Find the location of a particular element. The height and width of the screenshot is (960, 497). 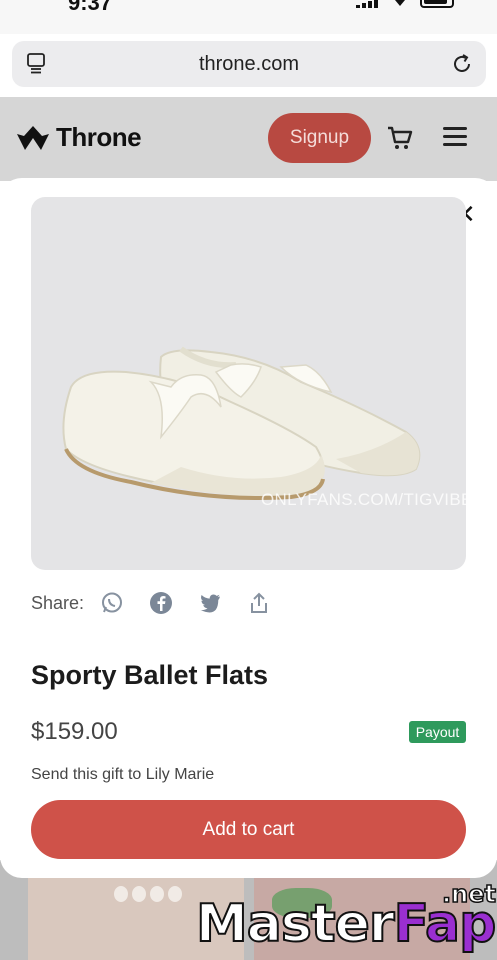

status-time: 9:37 is located at coordinates (90, 7).